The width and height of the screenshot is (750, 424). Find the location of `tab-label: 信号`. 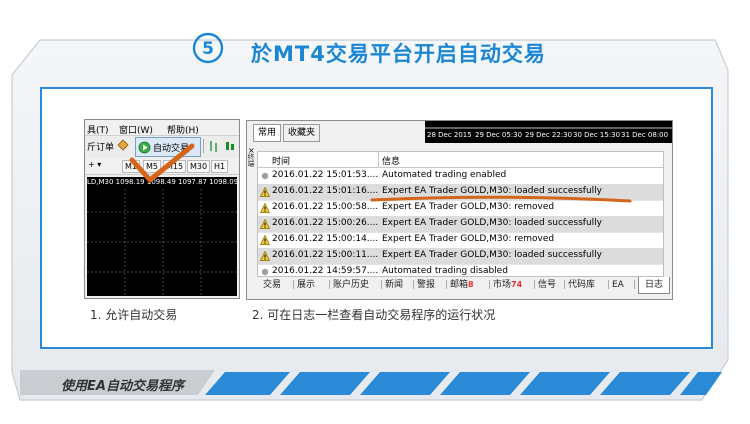

tab-label: 信号 is located at coordinates (547, 285).